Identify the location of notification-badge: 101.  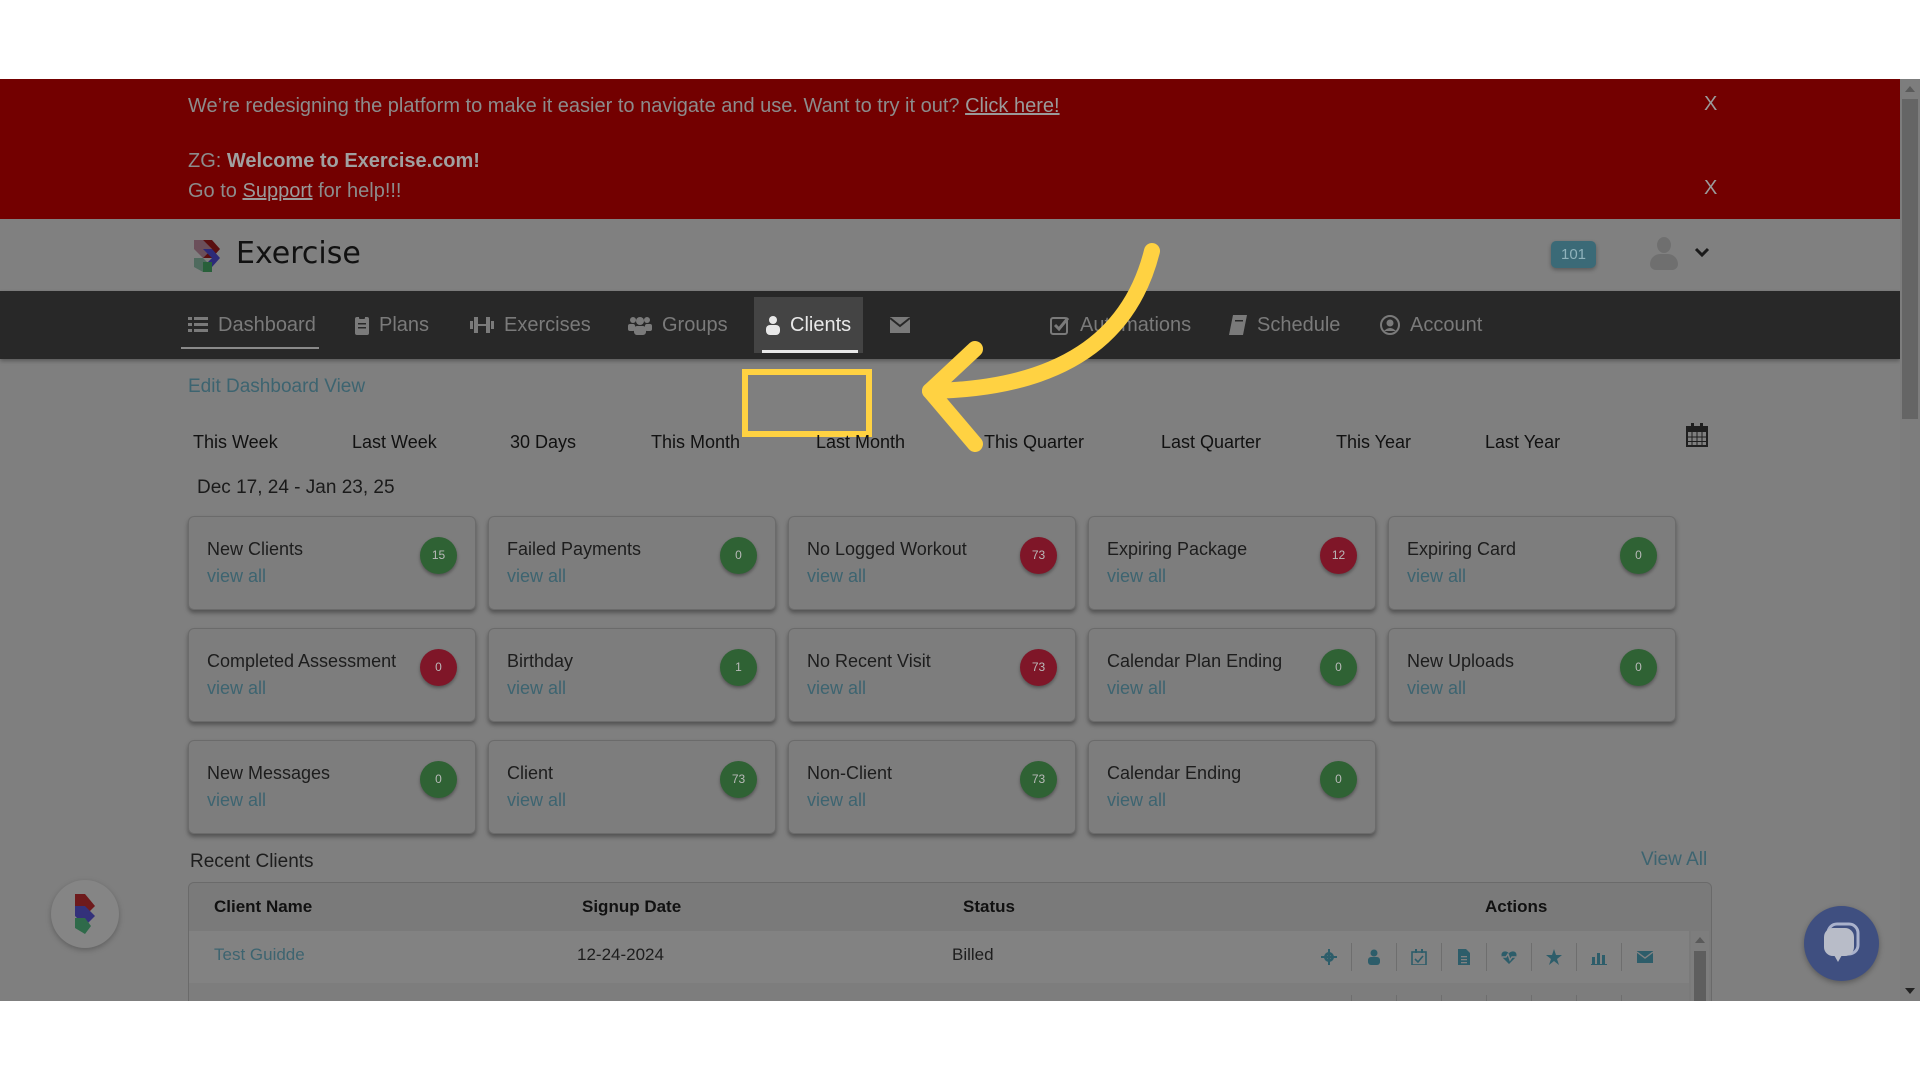
(1573, 254).